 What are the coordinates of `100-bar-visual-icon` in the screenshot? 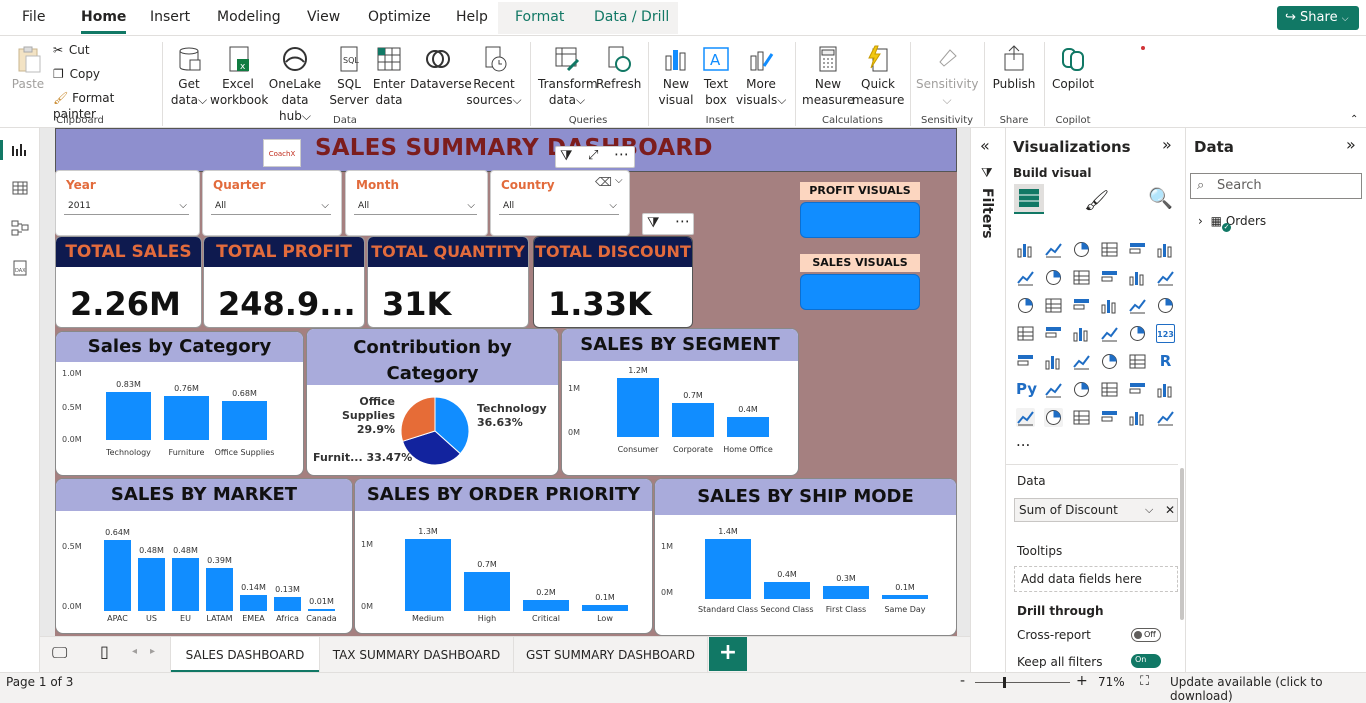 It's located at (1137, 249).